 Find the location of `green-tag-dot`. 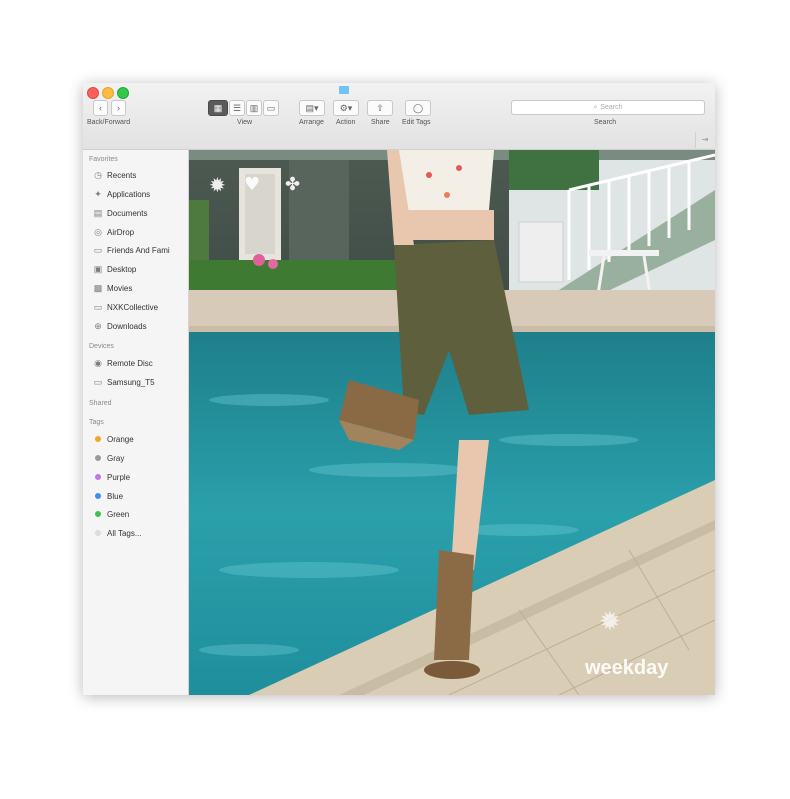

green-tag-dot is located at coordinates (98, 514).